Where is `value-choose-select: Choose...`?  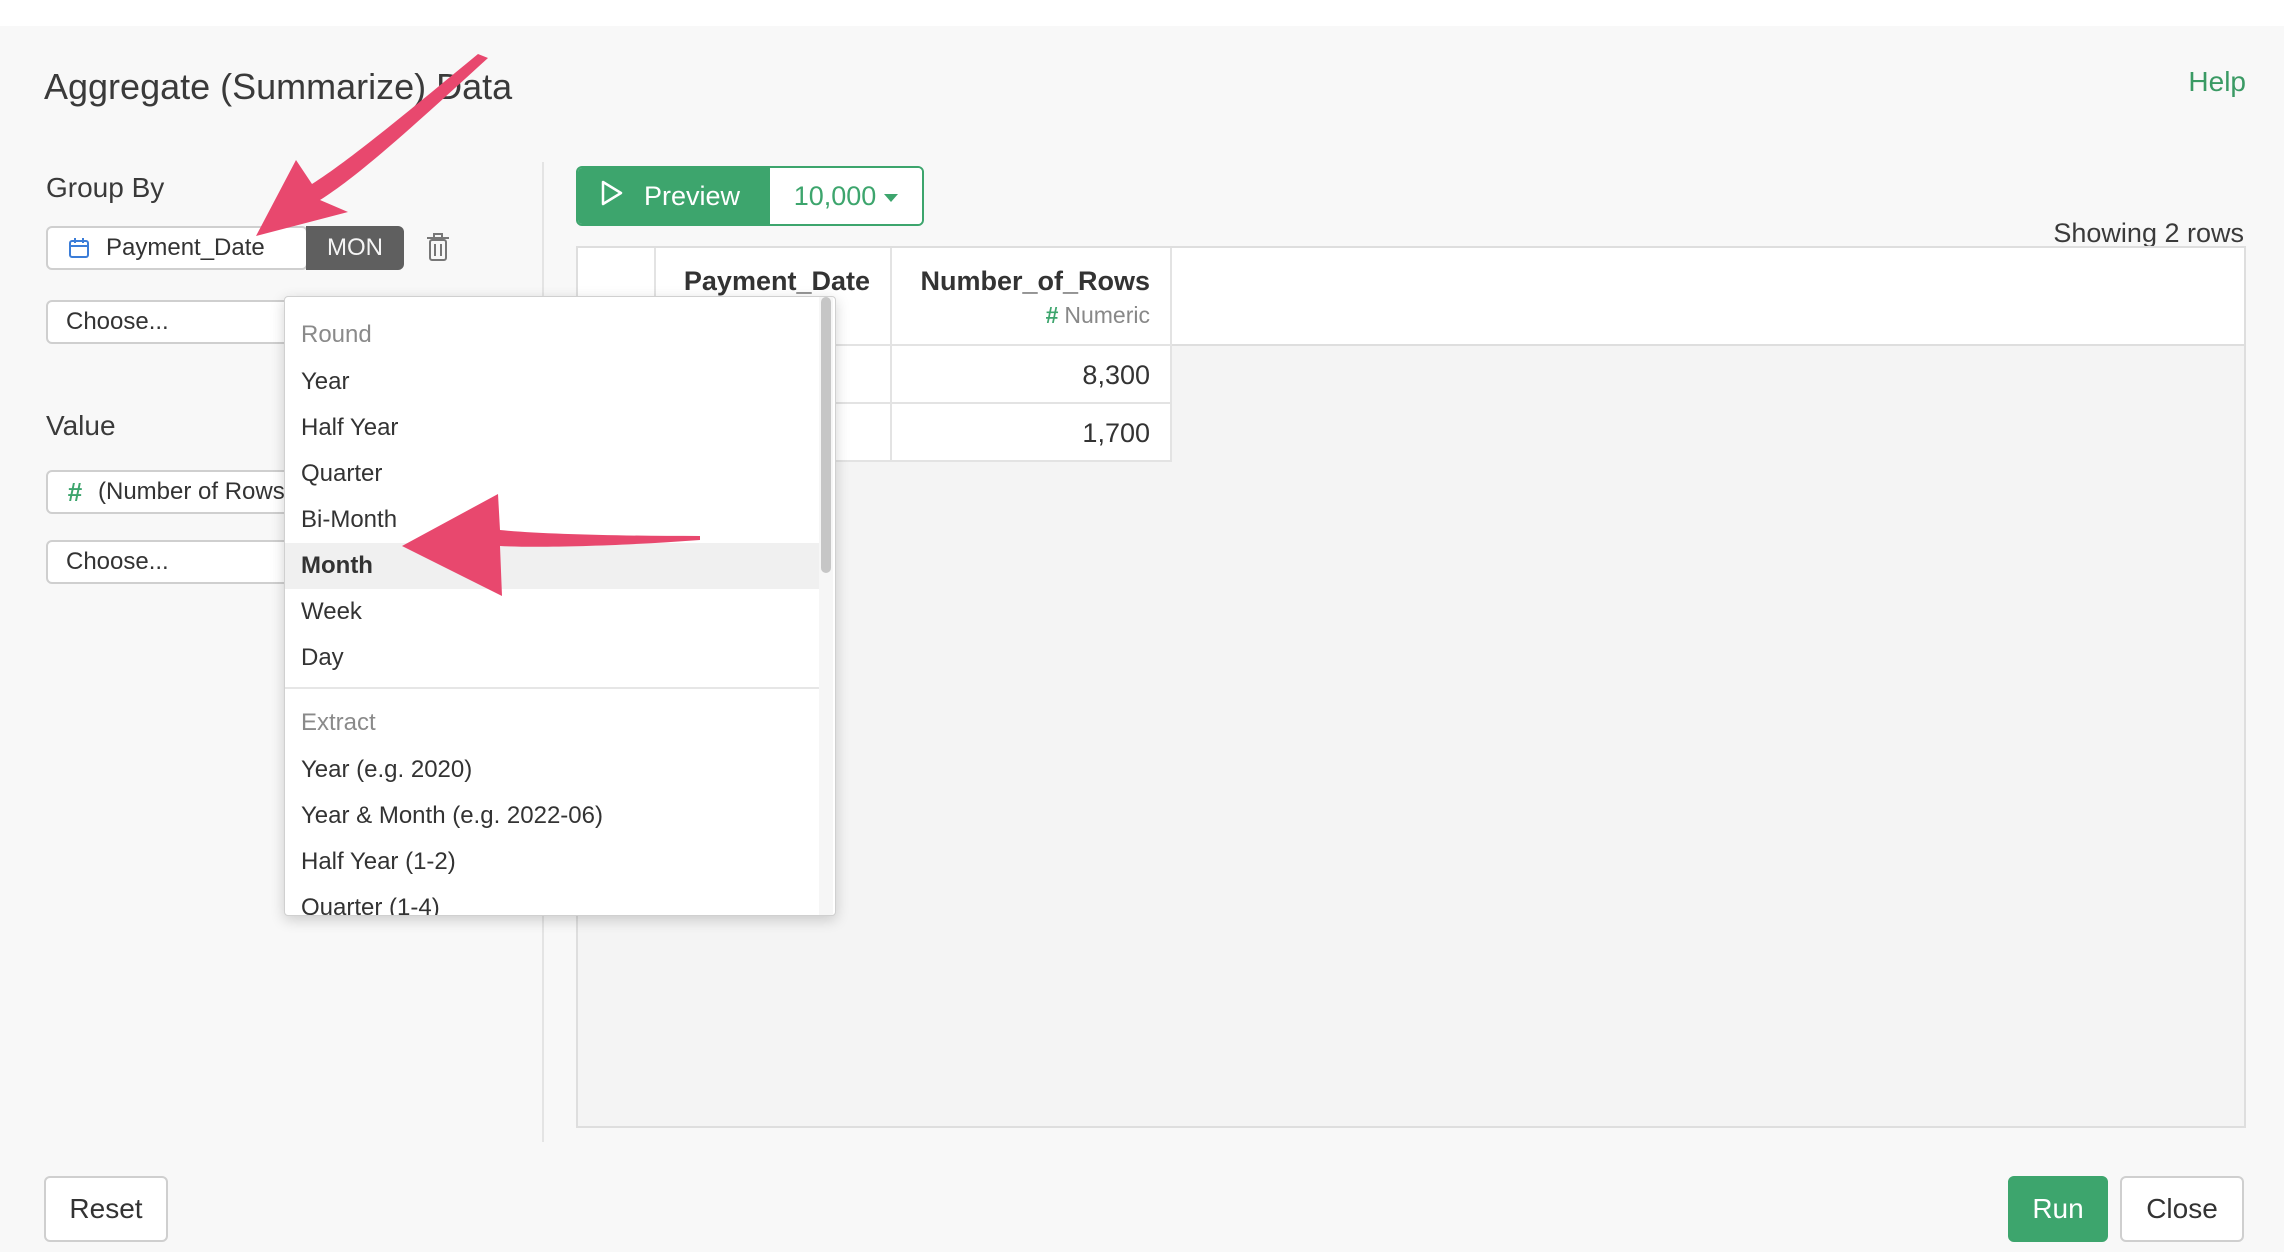 value-choose-select: Choose... is located at coordinates (176, 562).